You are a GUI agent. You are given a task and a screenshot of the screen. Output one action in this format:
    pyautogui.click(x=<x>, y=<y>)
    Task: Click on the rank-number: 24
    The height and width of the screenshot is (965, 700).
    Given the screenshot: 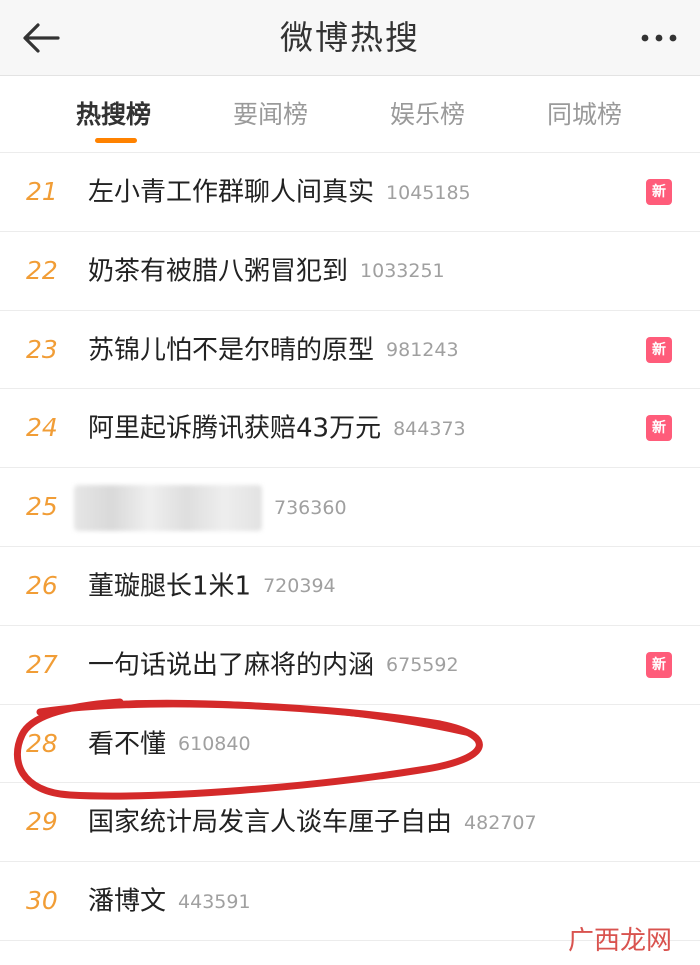 What is the action you would take?
    pyautogui.click(x=42, y=428)
    